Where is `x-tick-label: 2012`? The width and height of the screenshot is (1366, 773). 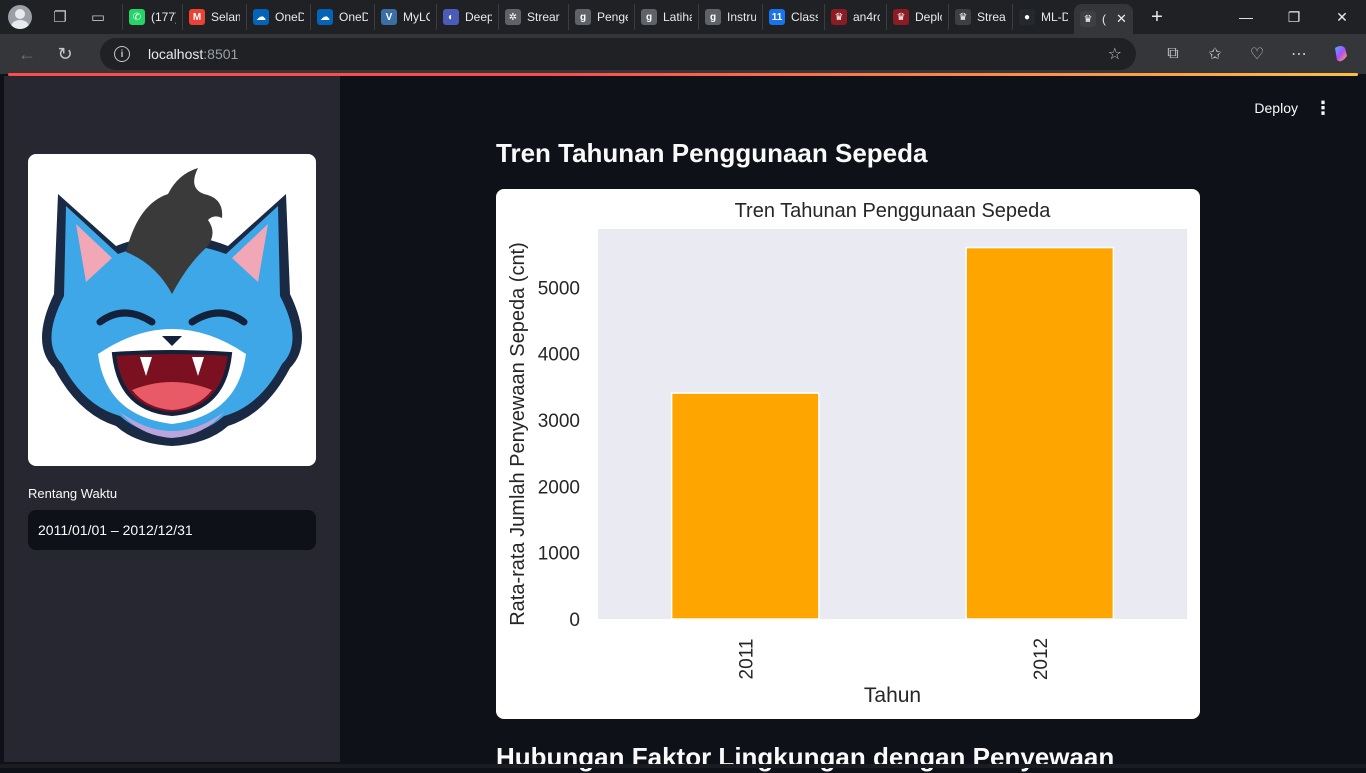 x-tick-label: 2012 is located at coordinates (1041, 659).